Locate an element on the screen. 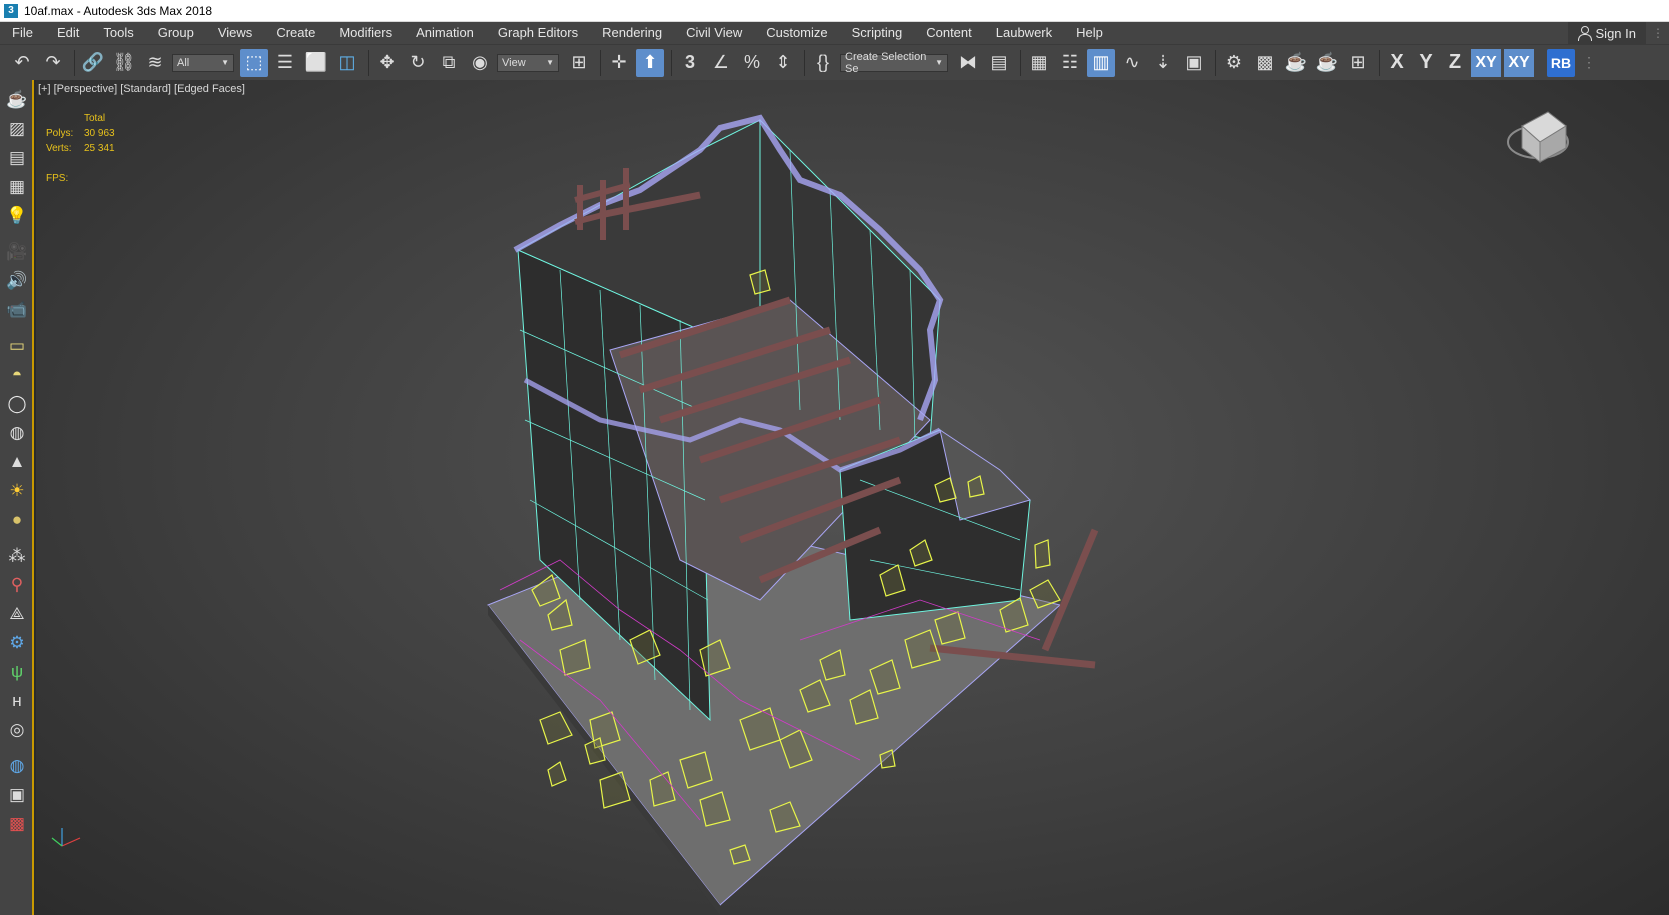  cone-icon: ▲ is located at coordinates (17, 462).